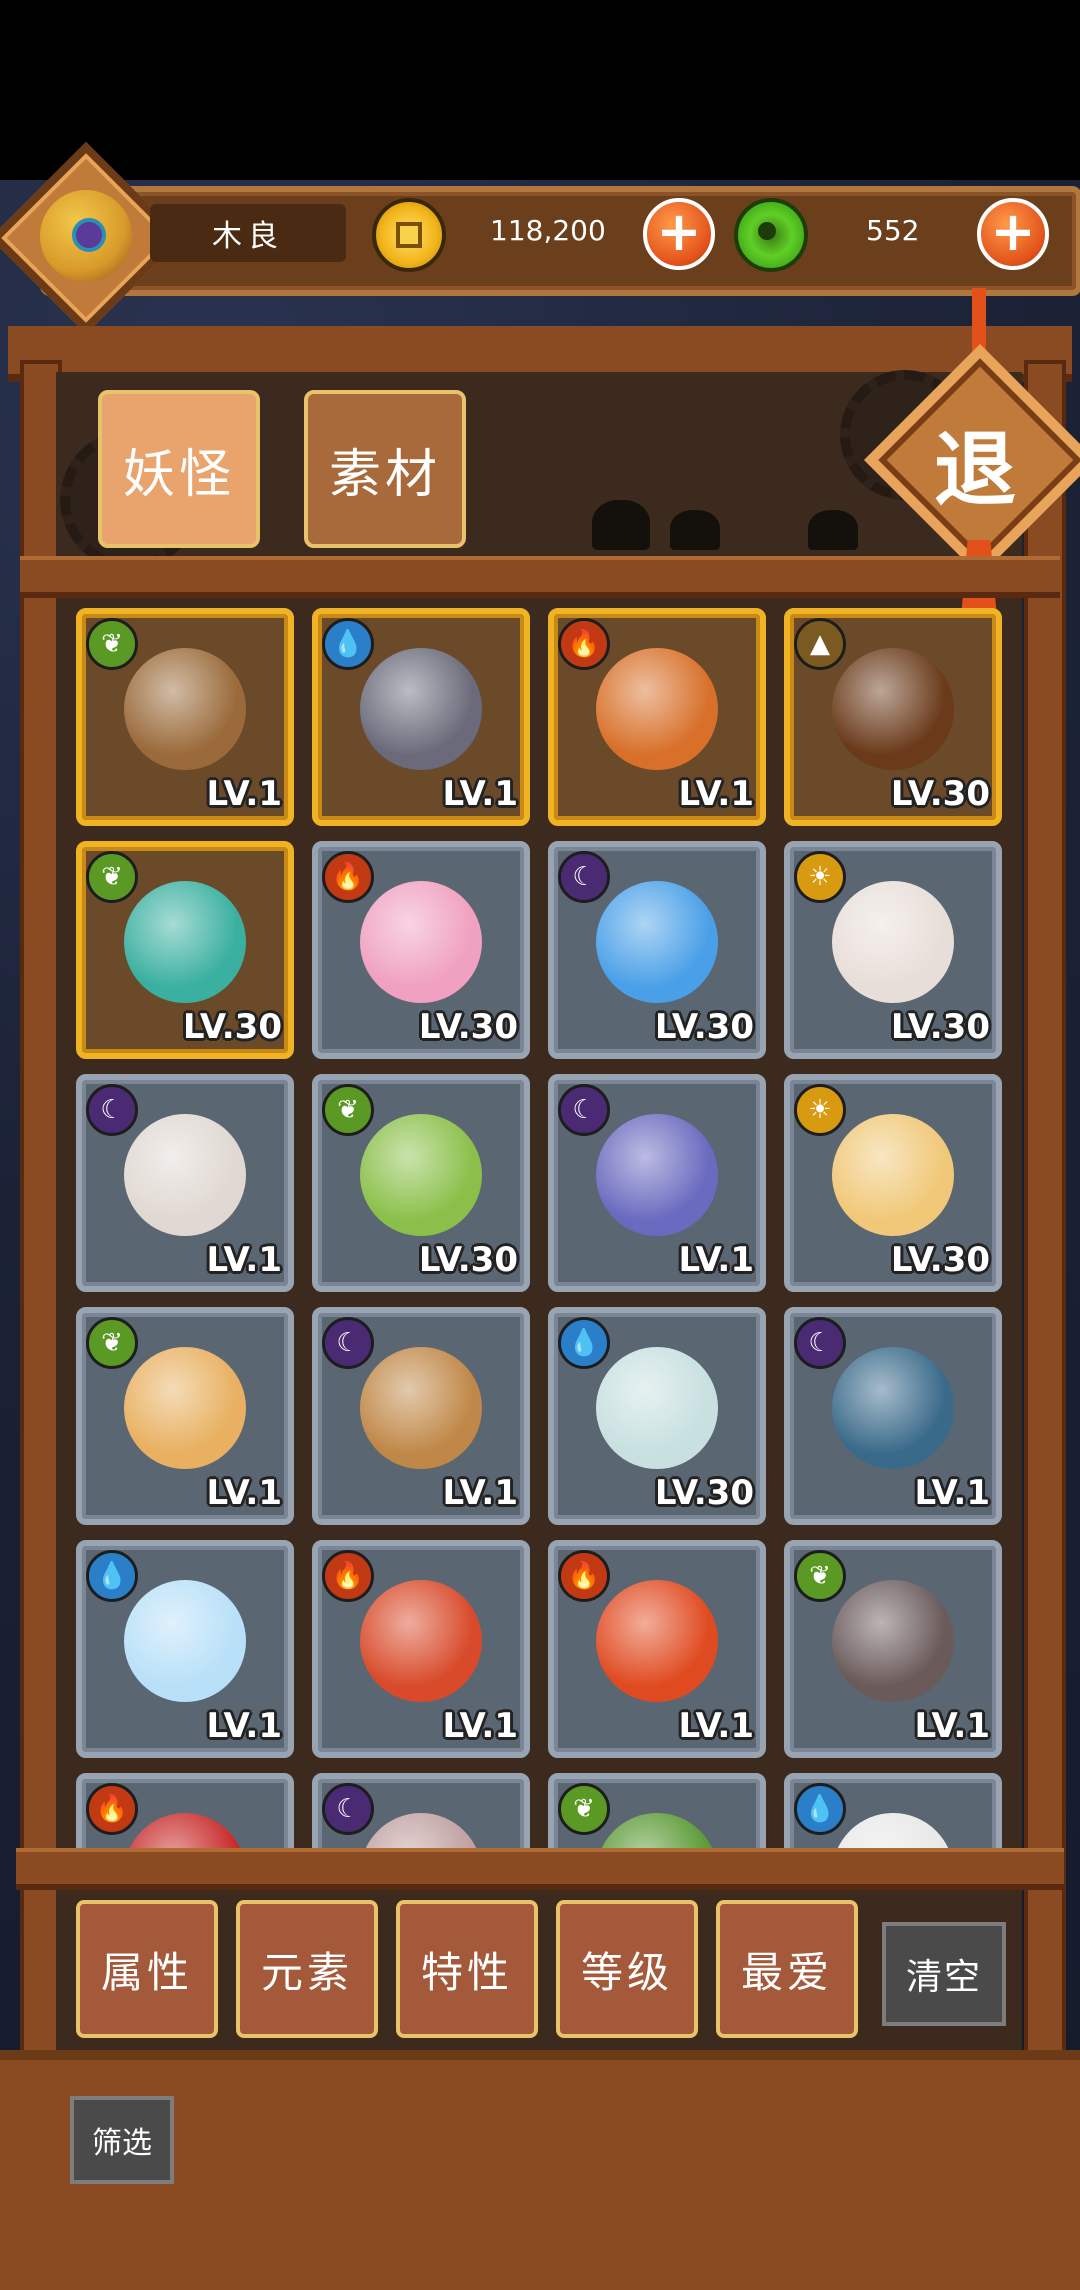 The image size is (1080, 2290). I want to click on tab-materials: 素材, so click(385, 469).